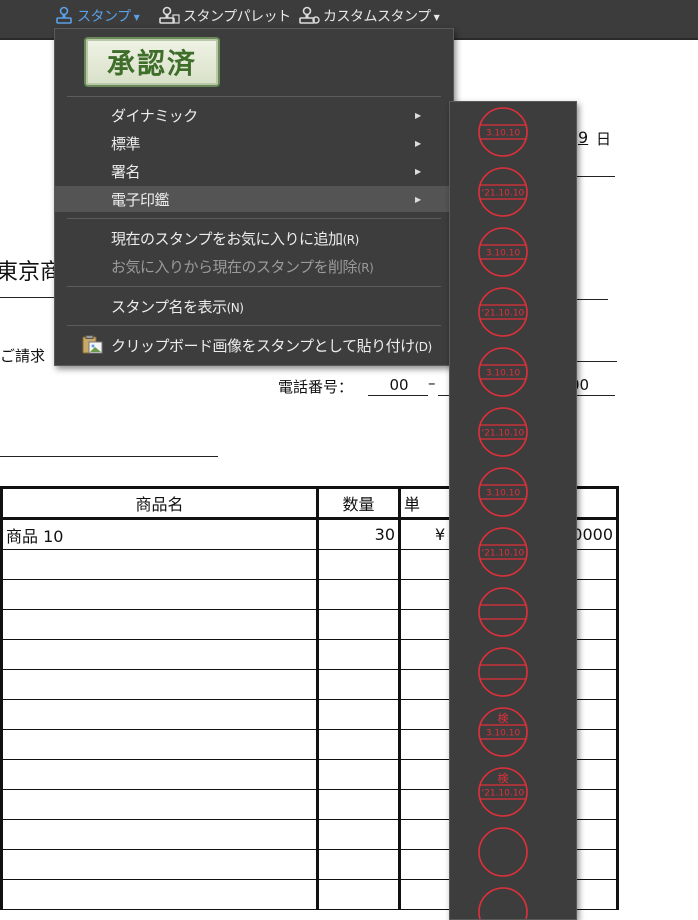 Image resolution: width=698 pixels, height=920 pixels. Describe the element at coordinates (254, 171) in the screenshot. I see `menu-item-signature: 署名 ▶` at that location.